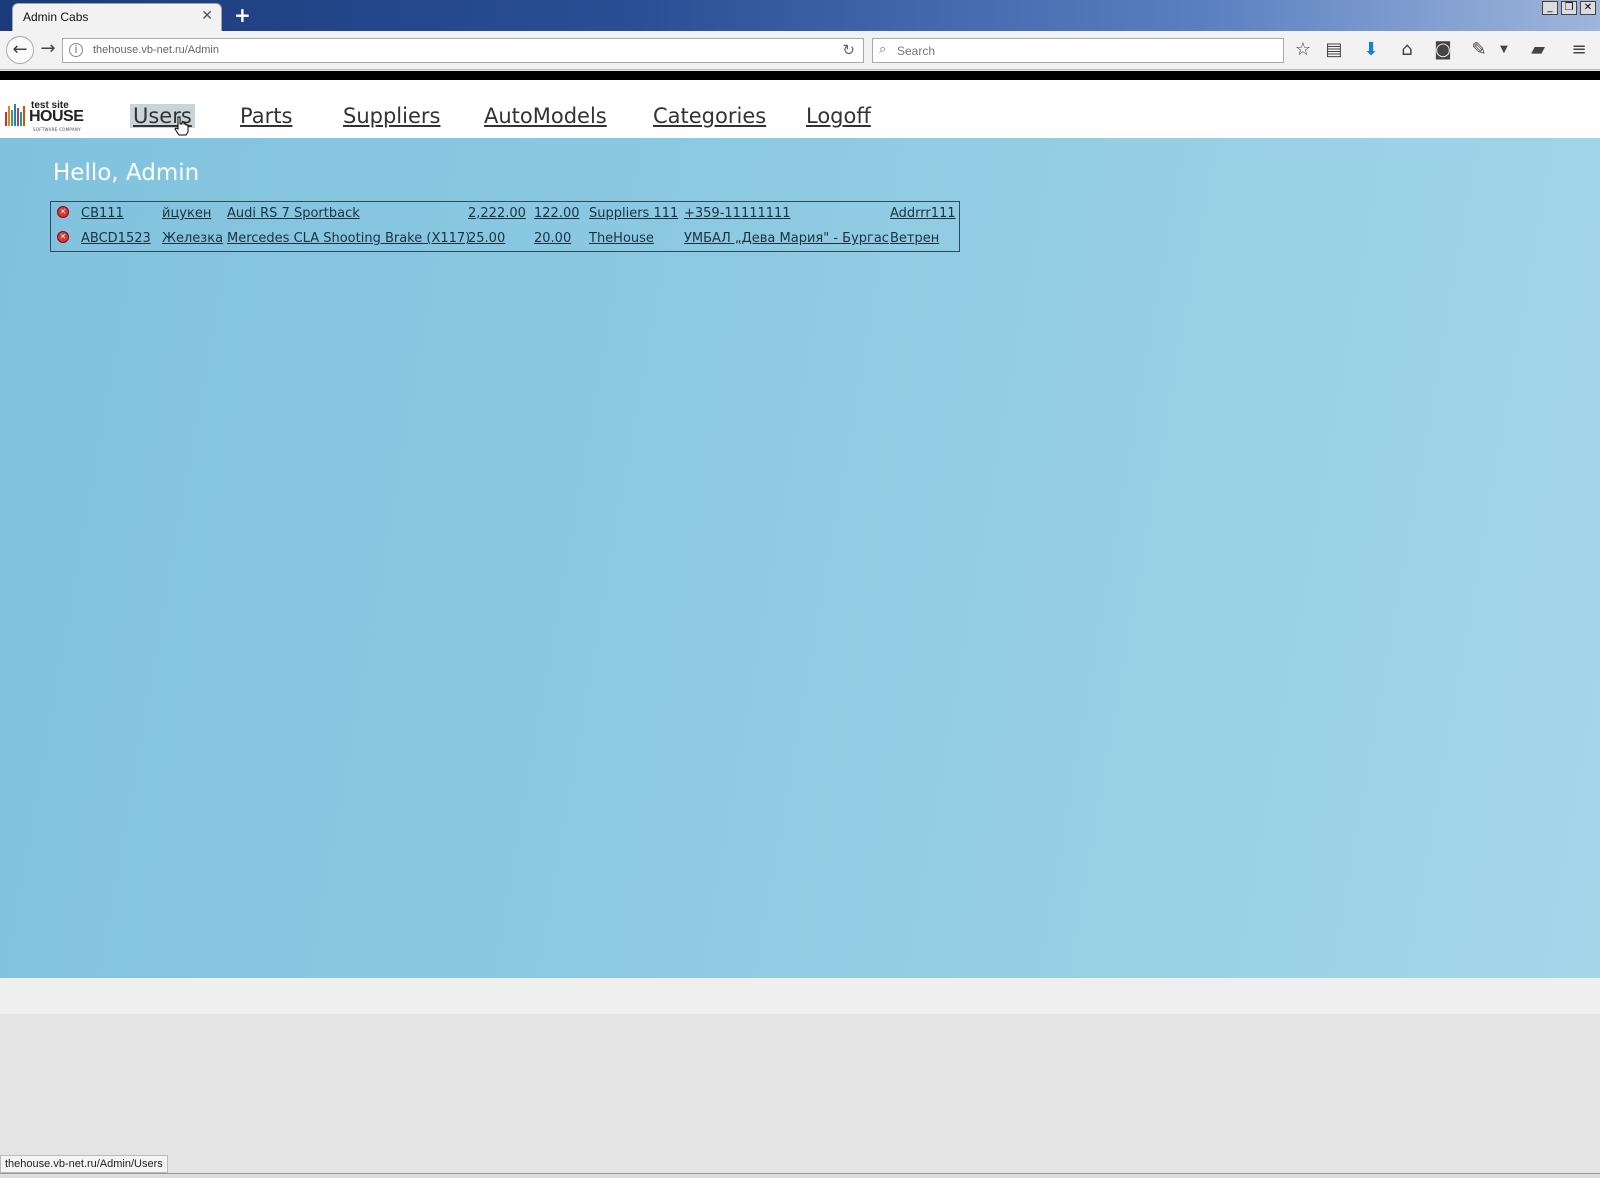 The image size is (1600, 1178). Describe the element at coordinates (242, 15) in the screenshot. I see `new-tab-icon: +` at that location.